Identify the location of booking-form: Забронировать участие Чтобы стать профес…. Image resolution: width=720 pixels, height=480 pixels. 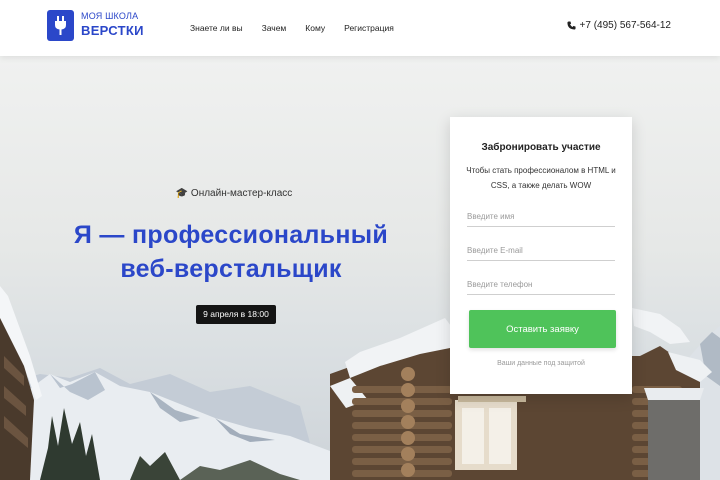
(541, 255).